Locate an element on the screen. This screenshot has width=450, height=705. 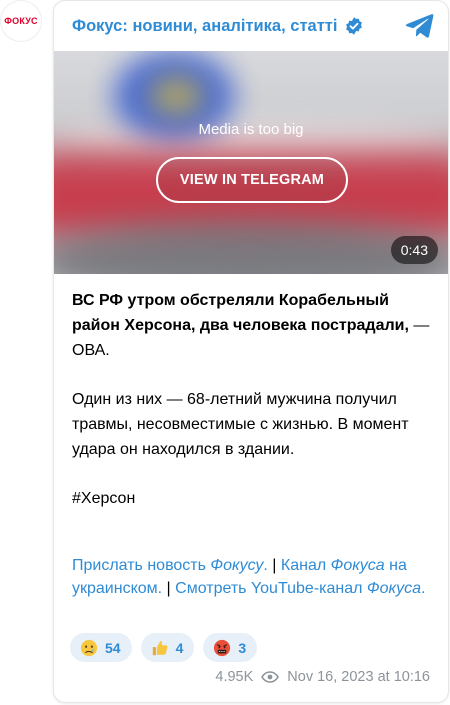
reaction-cursing: 3 is located at coordinates (230, 647).